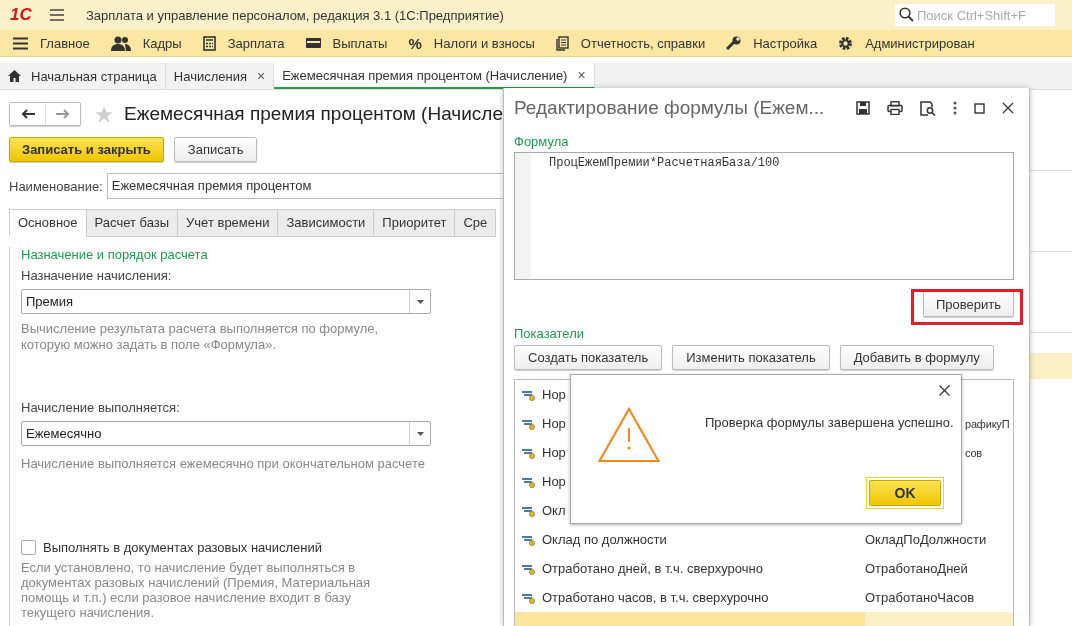  What do you see at coordinates (664, 164) in the screenshot?
I see `formula-text: ПроцЕжемПремии*РасчетнаяБаза/100` at bounding box center [664, 164].